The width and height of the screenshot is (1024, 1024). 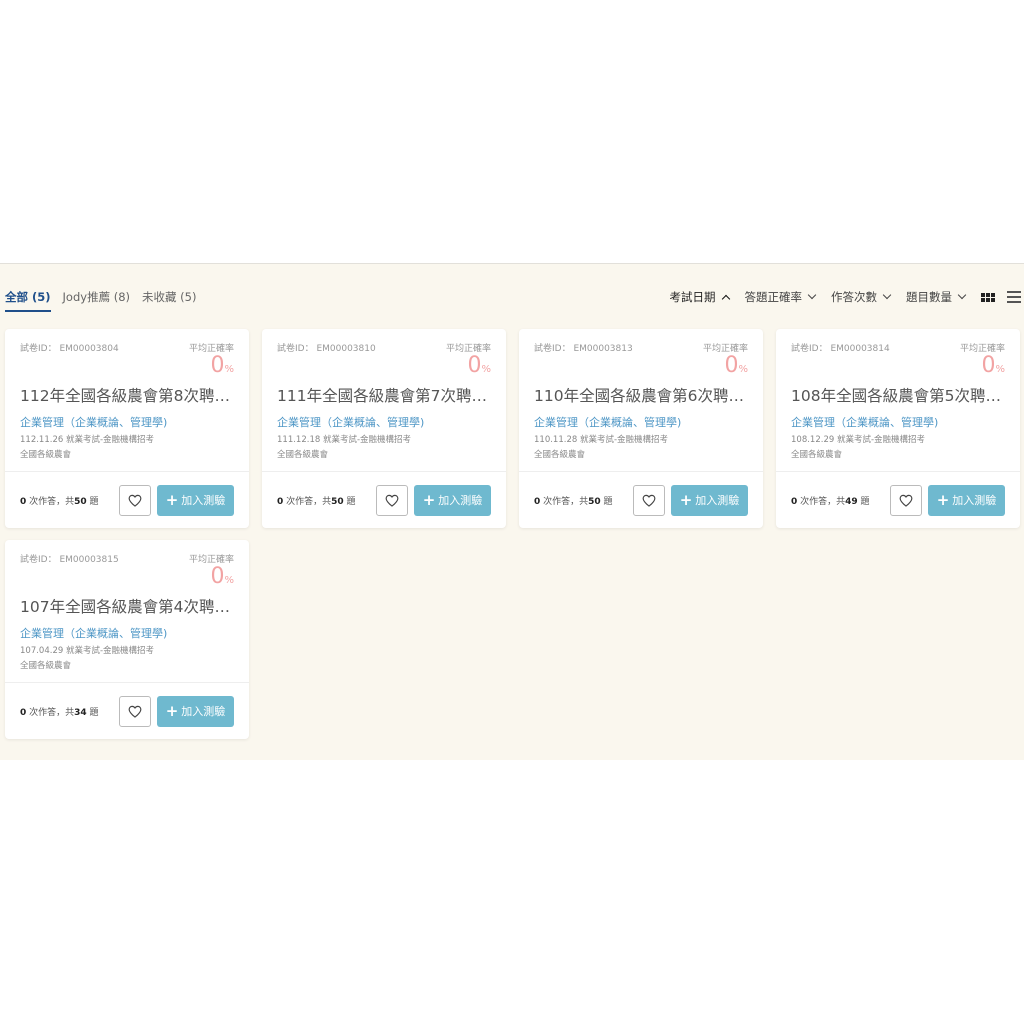 I want to click on exam-date-category: 108.12.29 就業考試-金融機構招考, so click(x=858, y=440).